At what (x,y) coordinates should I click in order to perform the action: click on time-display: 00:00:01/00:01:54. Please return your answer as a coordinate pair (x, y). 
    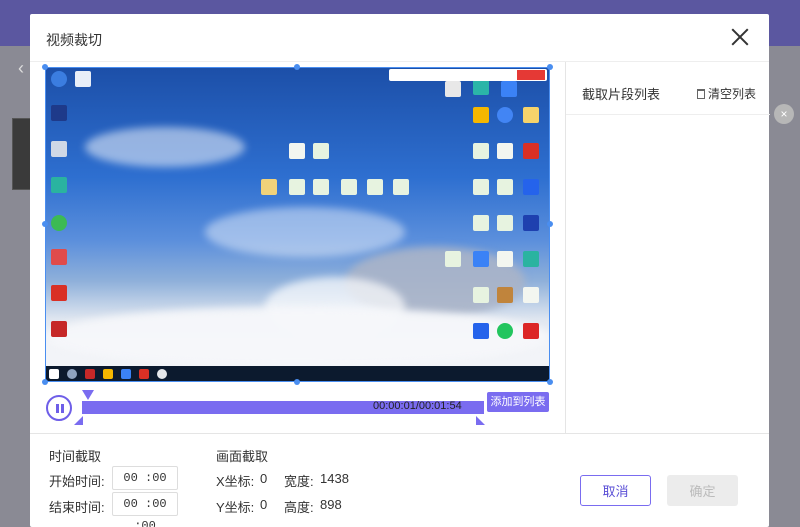
    Looking at the image, I should click on (417, 406).